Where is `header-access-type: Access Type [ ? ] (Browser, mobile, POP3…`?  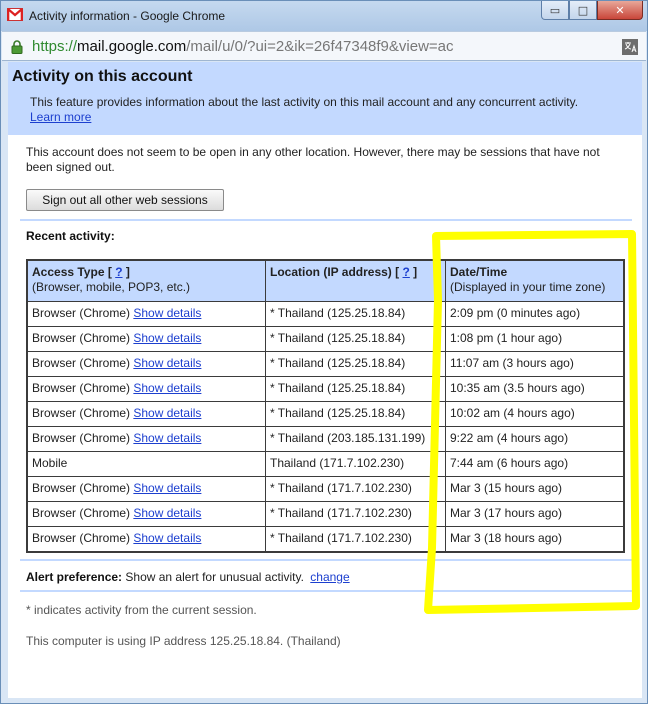 header-access-type: Access Type [ ? ] (Browser, mobile, POP3… is located at coordinates (146, 281).